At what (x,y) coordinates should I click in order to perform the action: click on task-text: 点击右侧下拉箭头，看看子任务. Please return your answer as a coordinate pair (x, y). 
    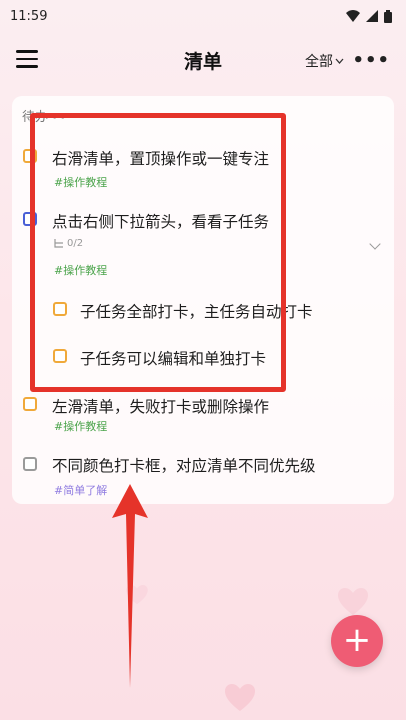
    Looking at the image, I should click on (161, 222).